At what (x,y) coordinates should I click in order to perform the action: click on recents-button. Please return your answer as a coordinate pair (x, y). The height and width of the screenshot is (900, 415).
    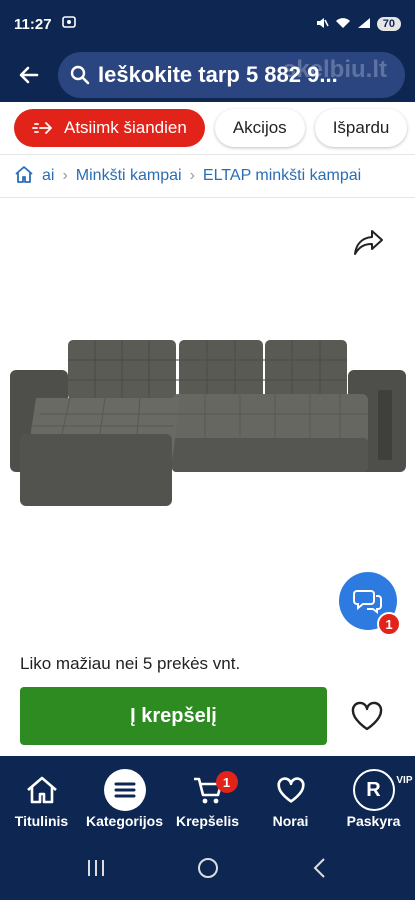
    Looking at the image, I should click on (96, 870).